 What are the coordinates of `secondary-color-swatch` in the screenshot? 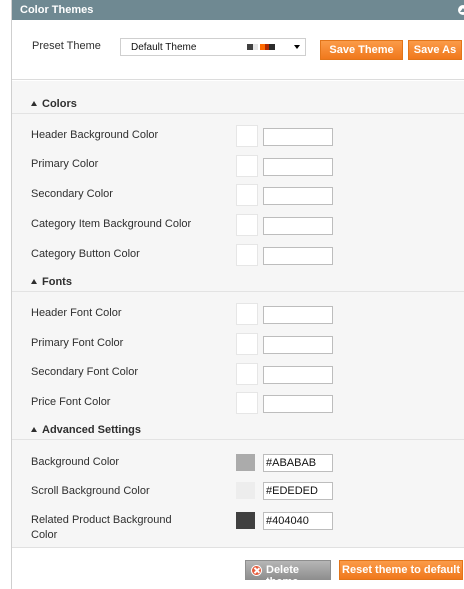 It's located at (247, 195).